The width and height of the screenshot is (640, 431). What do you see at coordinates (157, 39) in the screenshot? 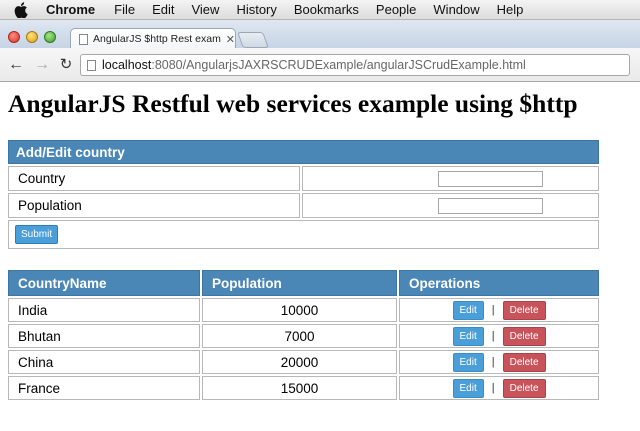
I see `tab-title: AngularJS $http Rest example` at bounding box center [157, 39].